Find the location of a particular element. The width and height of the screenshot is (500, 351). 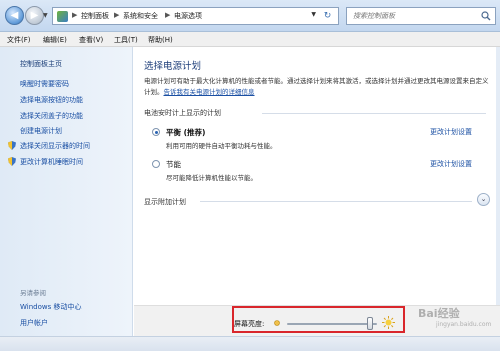

sidebar-home-link: 控制面板主页 is located at coordinates (41, 64).